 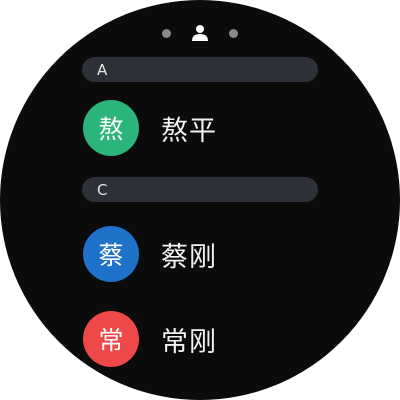 What do you see at coordinates (150, 128) in the screenshot?
I see `contact-item: 熬 熬平` at bounding box center [150, 128].